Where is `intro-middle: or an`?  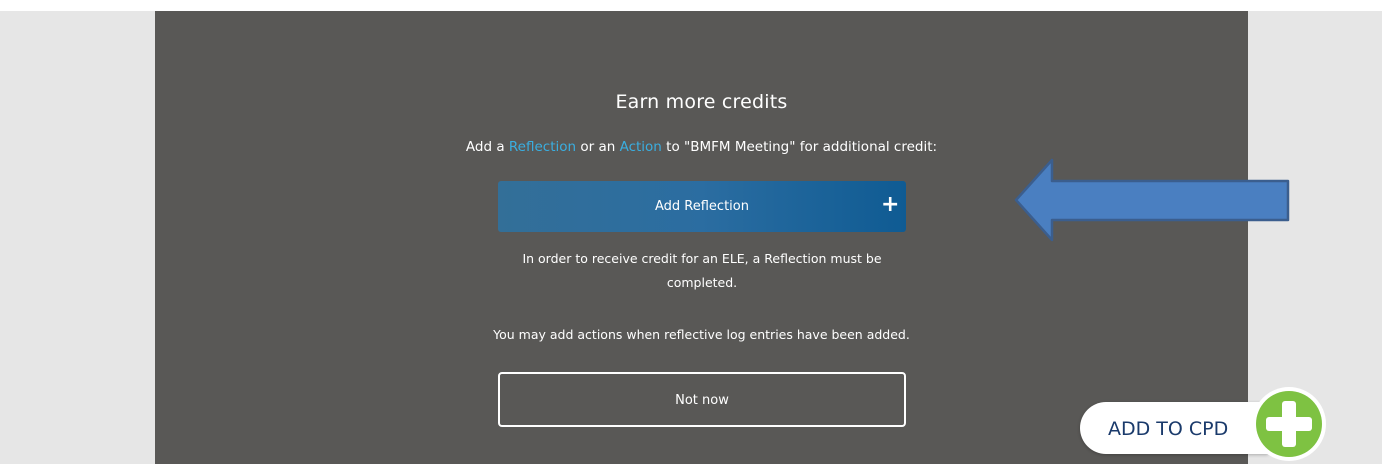
intro-middle: or an is located at coordinates (598, 147).